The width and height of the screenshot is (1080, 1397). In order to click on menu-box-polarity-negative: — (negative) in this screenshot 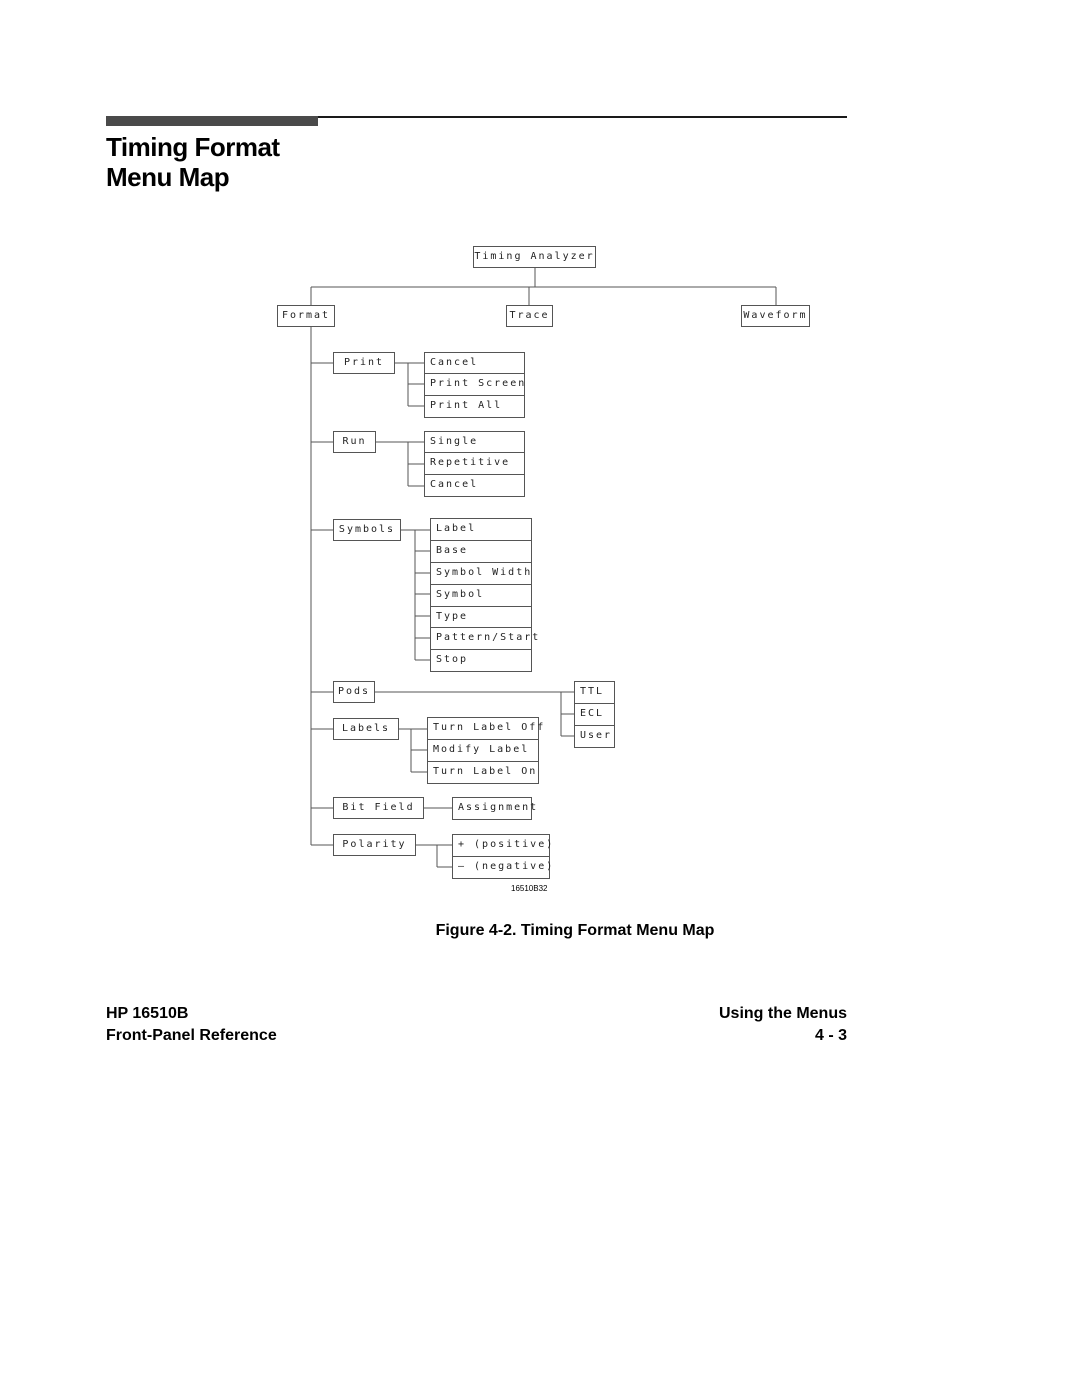, I will do `click(502, 867)`.